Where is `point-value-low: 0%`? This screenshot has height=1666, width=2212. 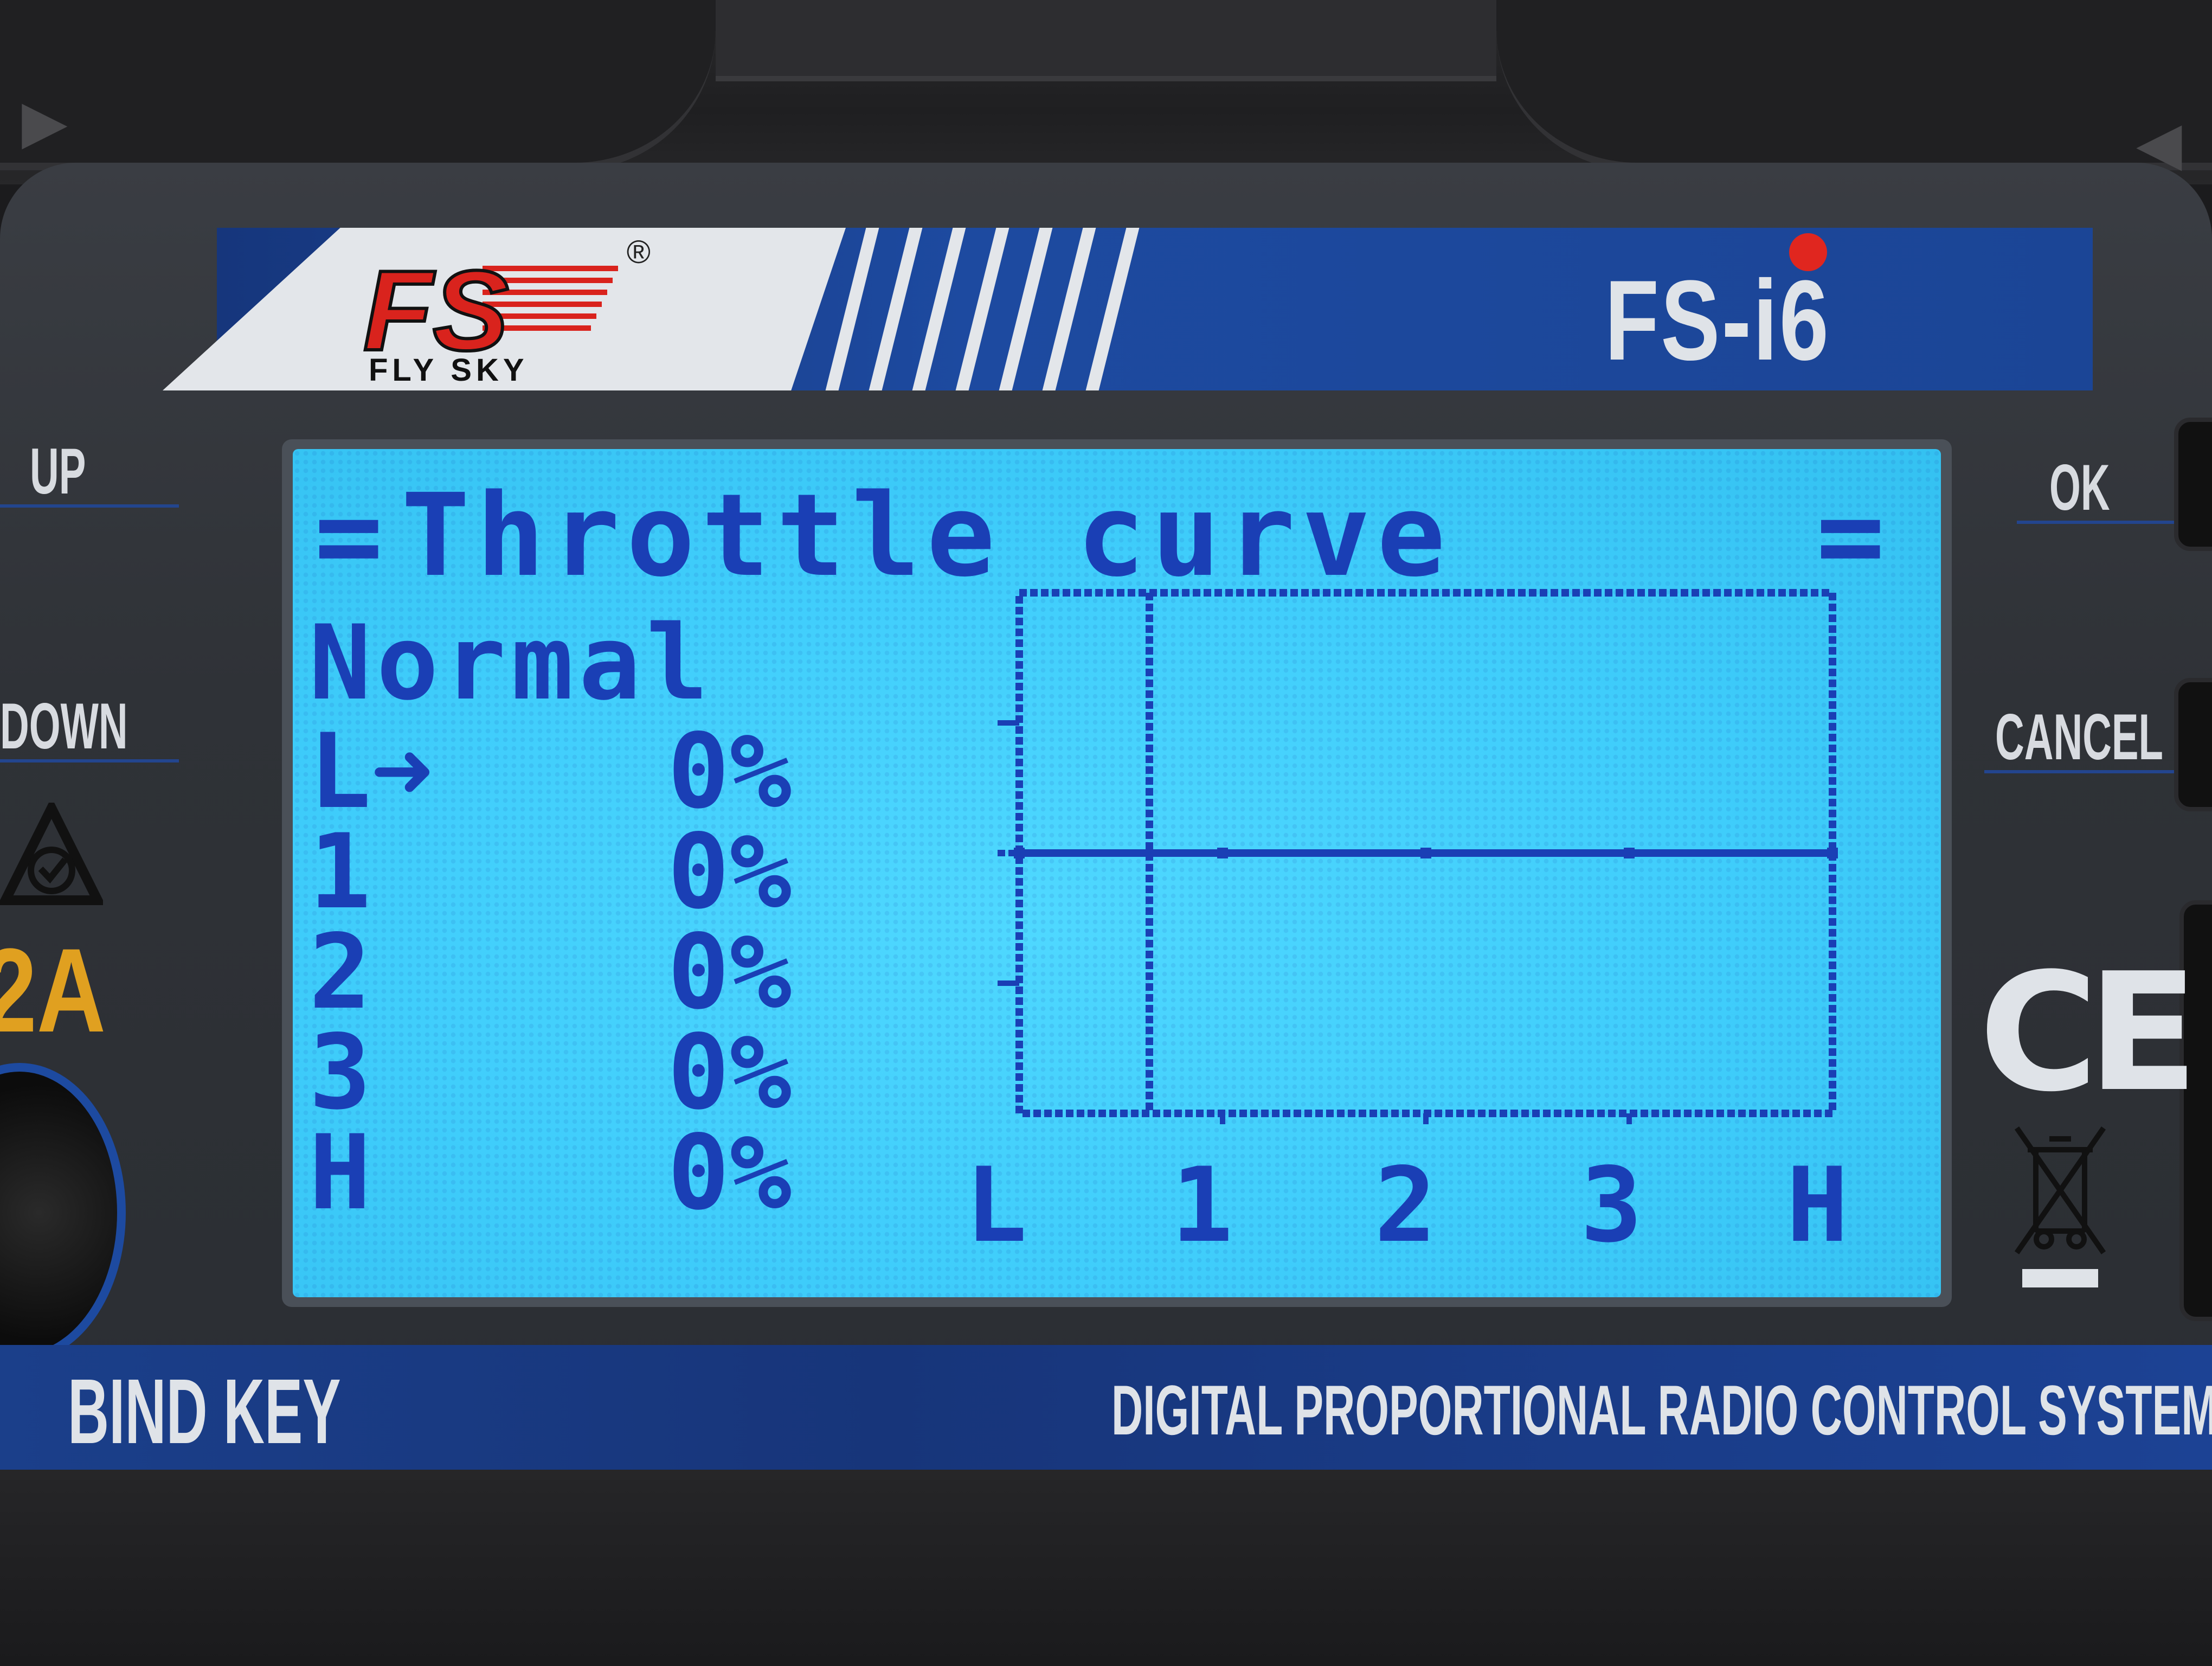
point-value-low: 0% is located at coordinates (651, 772).